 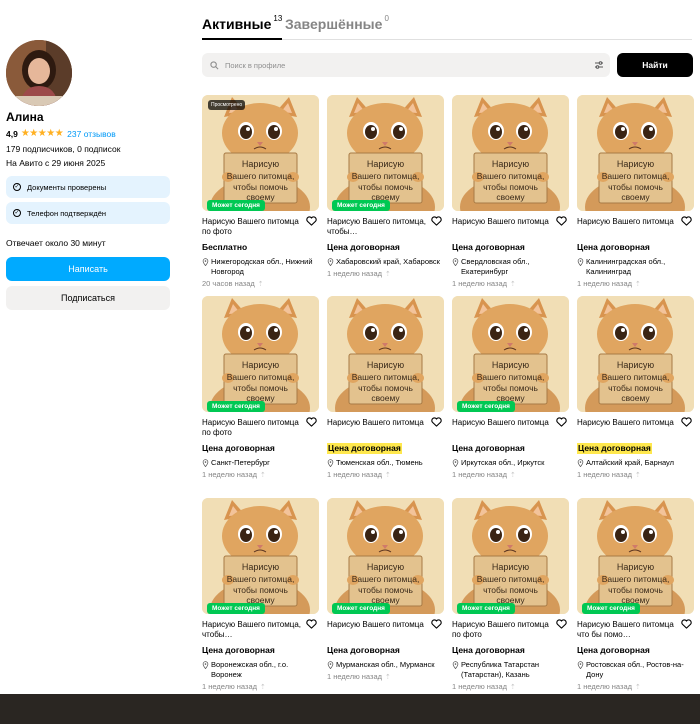 I want to click on reviews-link: 237 отзывов, so click(x=91, y=134).